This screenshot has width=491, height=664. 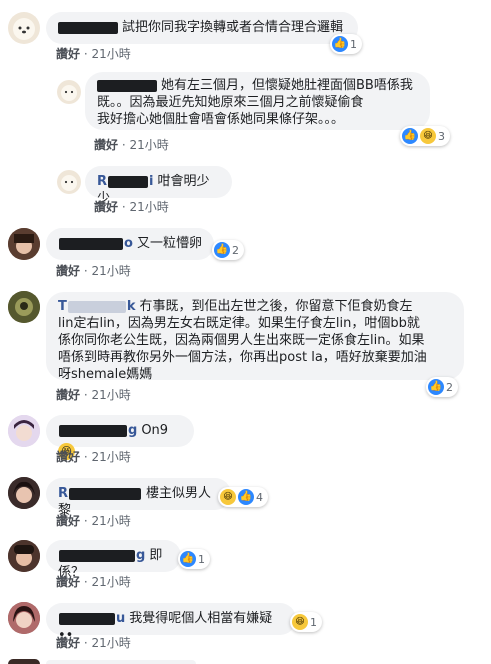 I want to click on comment-bubble: g 即係？, so click(x=113, y=560).